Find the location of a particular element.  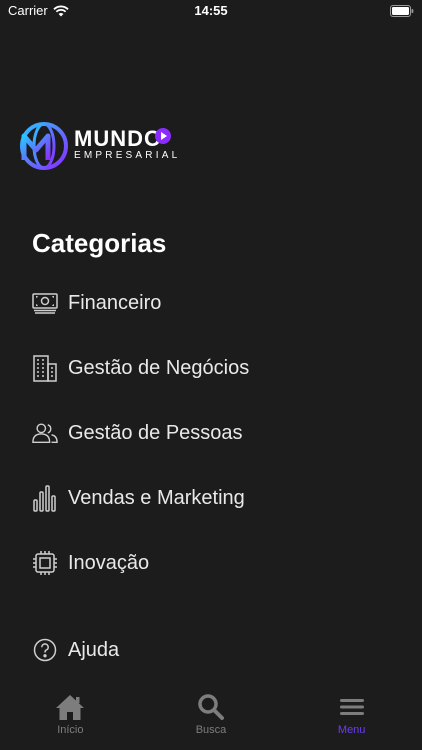

tab-label: Início is located at coordinates (70, 730).